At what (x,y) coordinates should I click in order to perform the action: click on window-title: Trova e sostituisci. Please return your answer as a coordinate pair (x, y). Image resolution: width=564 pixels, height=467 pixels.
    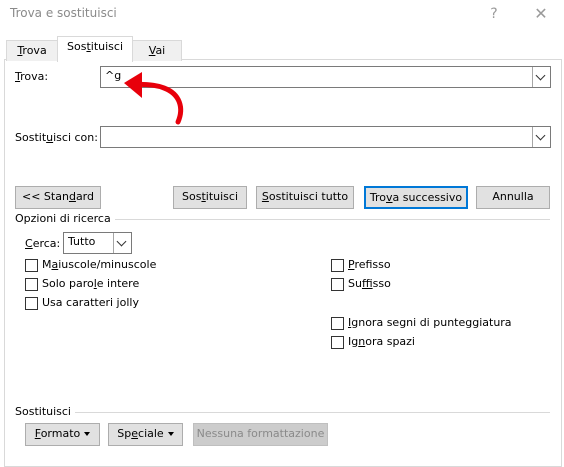
    Looking at the image, I should click on (63, 13).